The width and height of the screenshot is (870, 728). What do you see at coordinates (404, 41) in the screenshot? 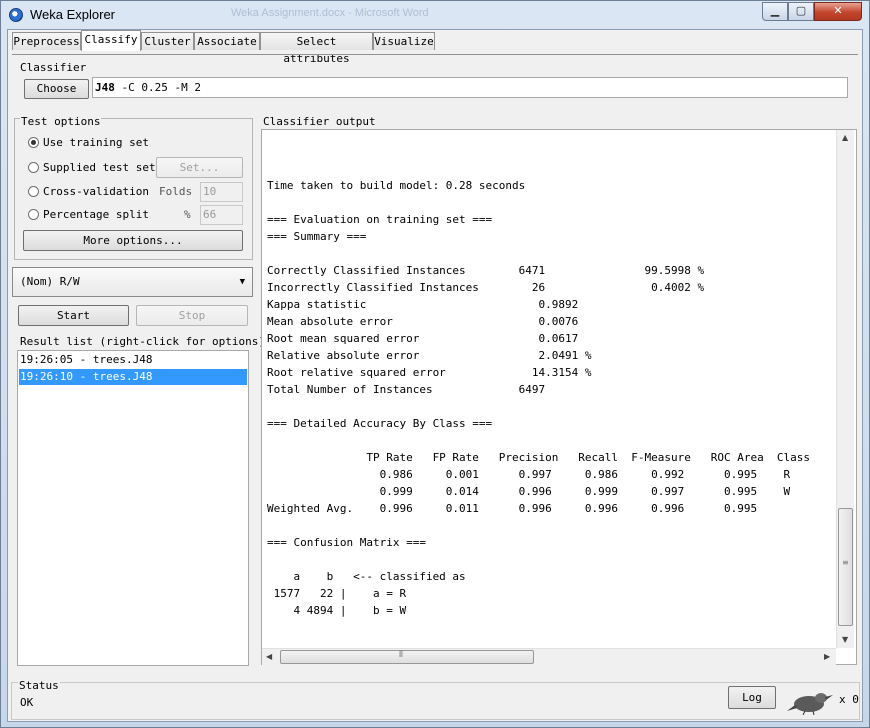
I see `tab-visualize: Visualize` at bounding box center [404, 41].